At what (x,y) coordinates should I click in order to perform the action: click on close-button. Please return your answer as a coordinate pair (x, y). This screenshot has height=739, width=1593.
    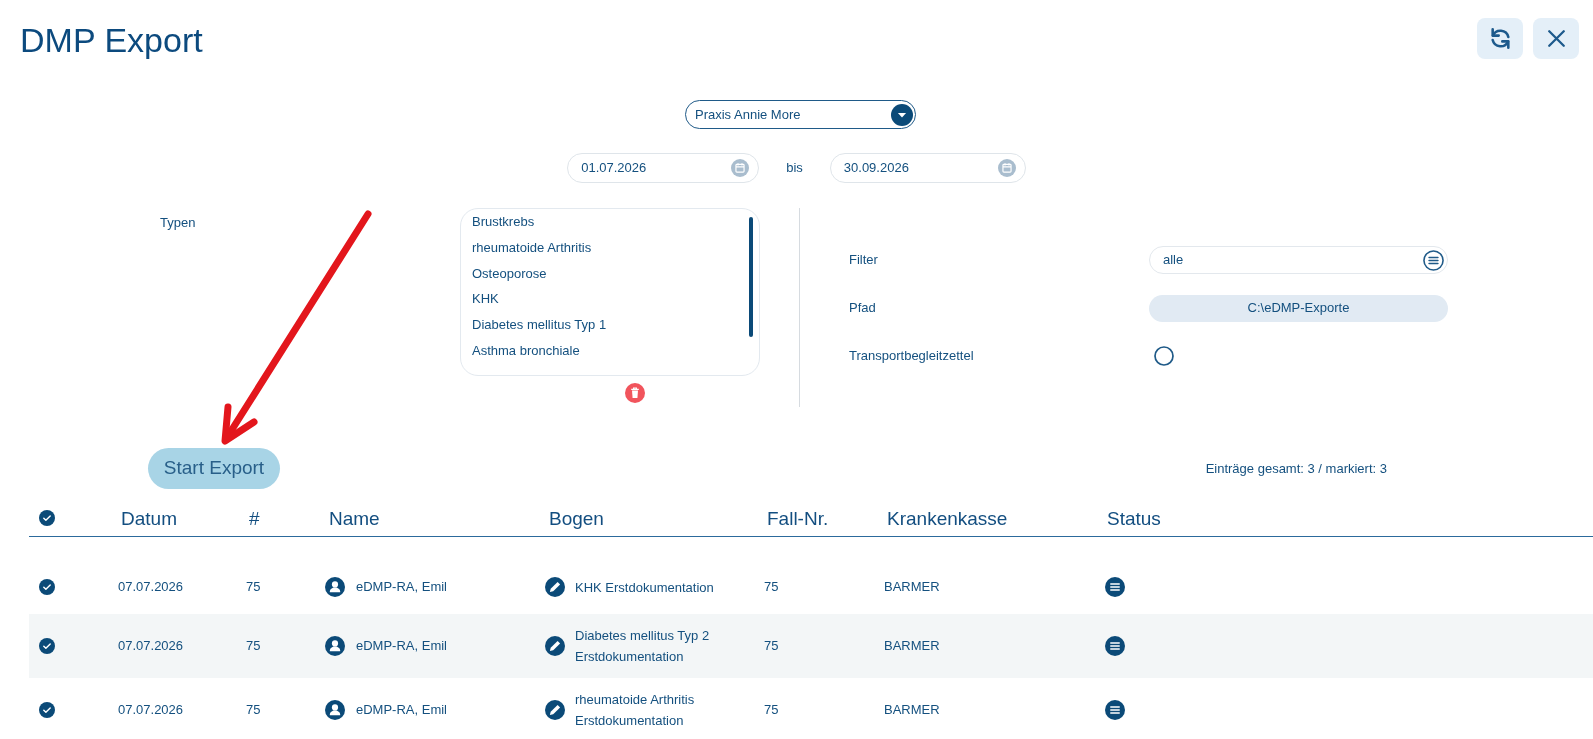
    Looking at the image, I should click on (1556, 38).